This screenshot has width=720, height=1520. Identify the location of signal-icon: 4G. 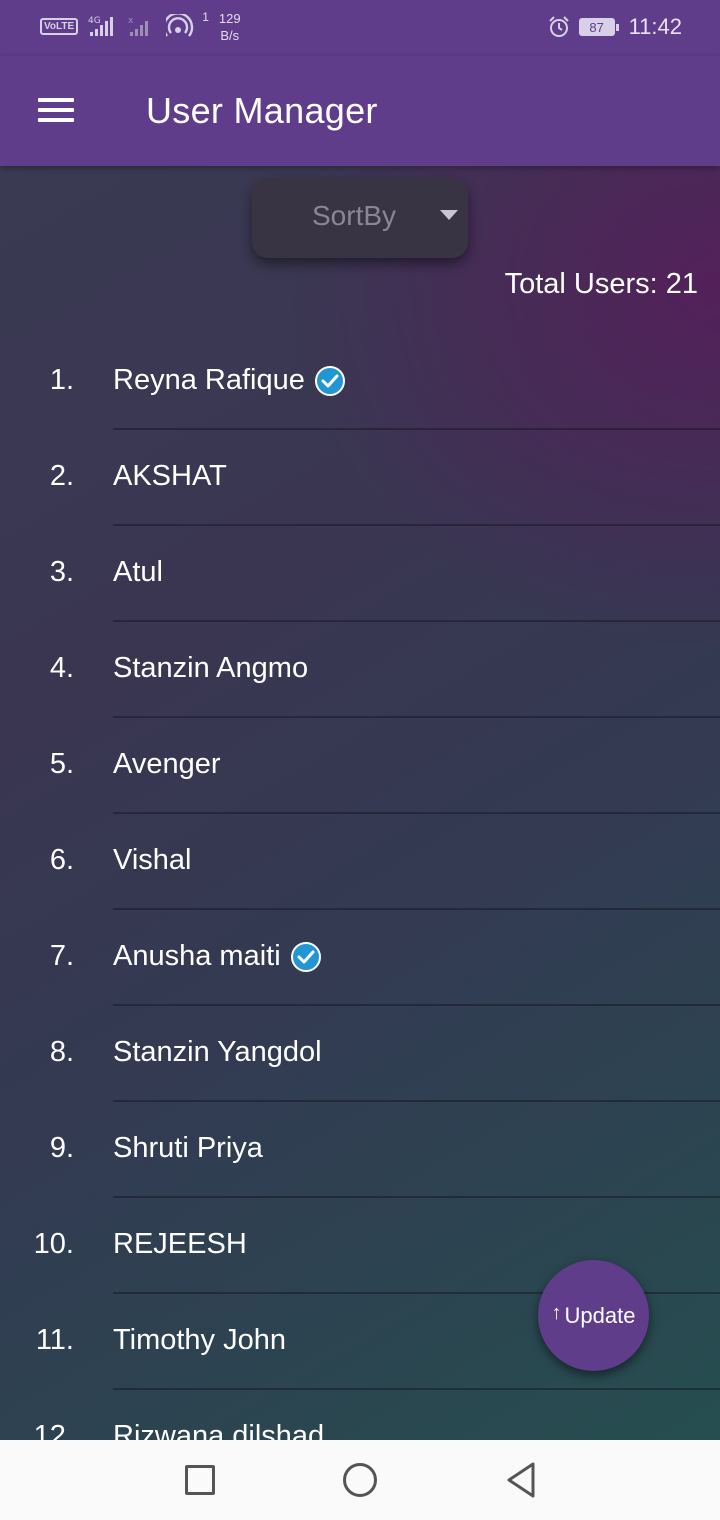
(101, 26).